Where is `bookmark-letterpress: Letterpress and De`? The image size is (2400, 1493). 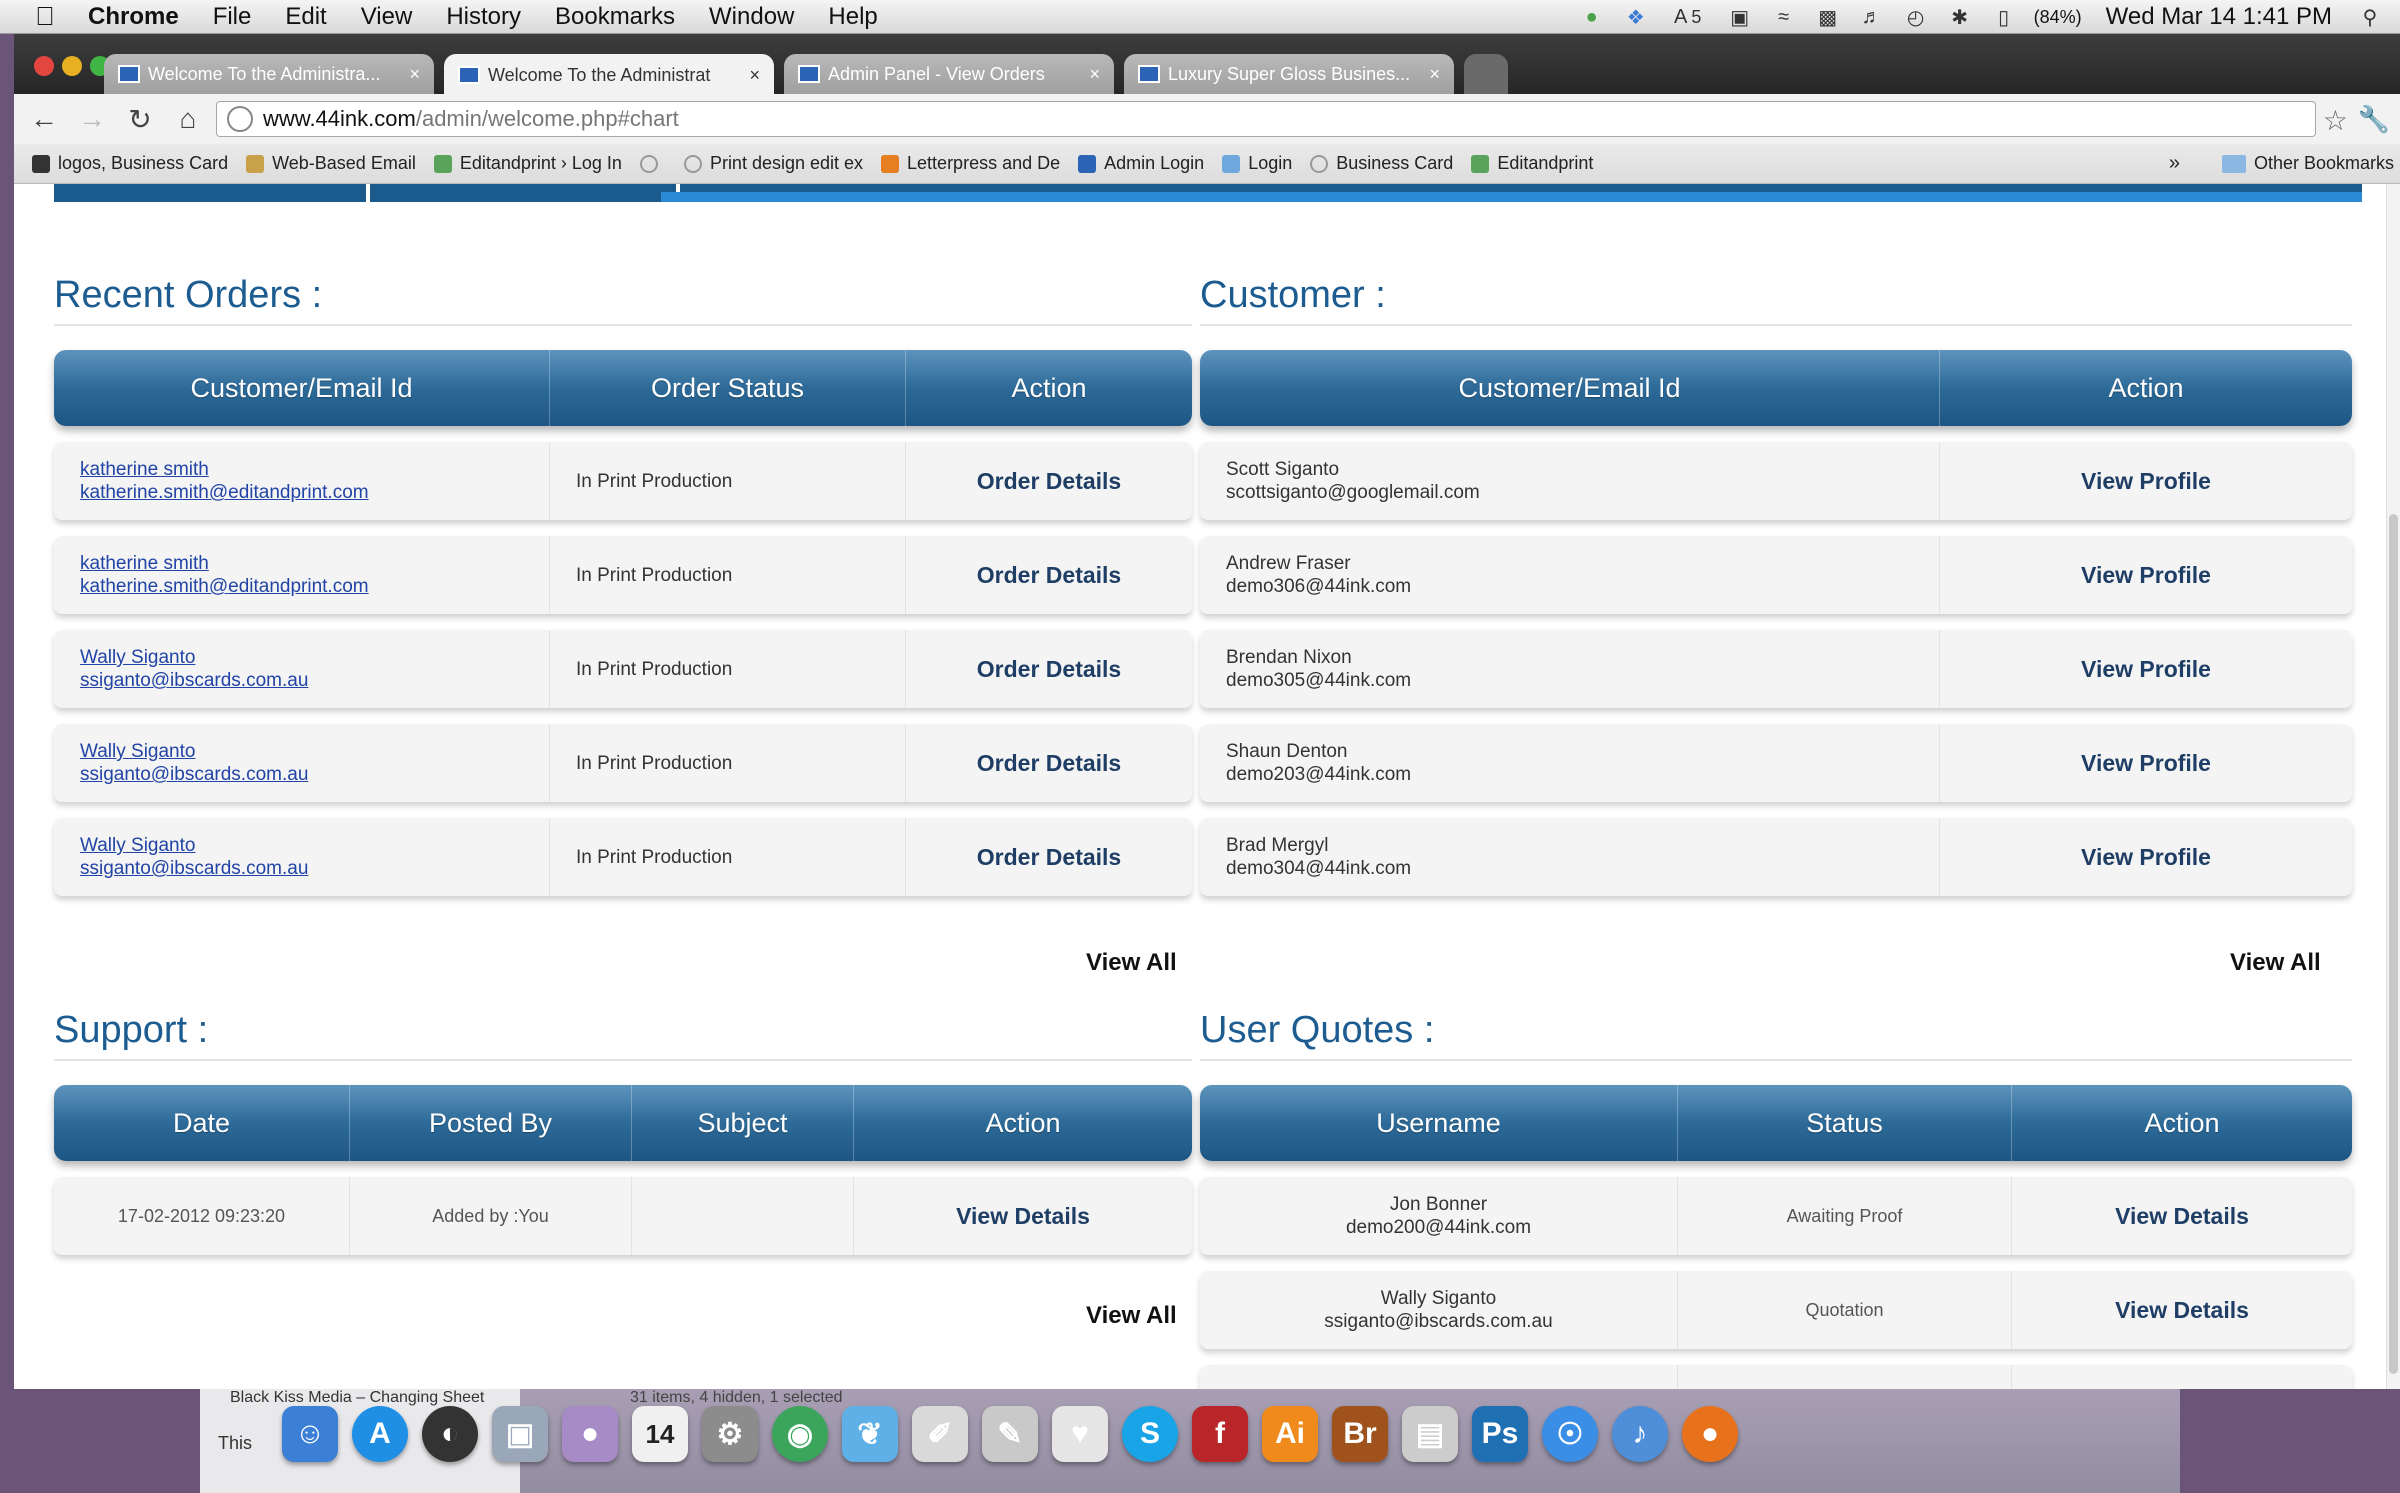 bookmark-letterpress: Letterpress and De is located at coordinates (970, 163).